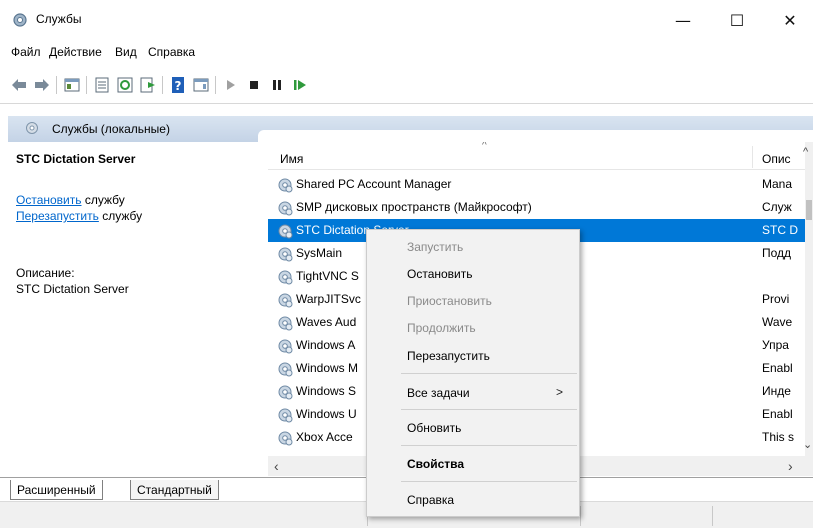 The height and width of the screenshot is (528, 813). Describe the element at coordinates (231, 85) in the screenshot. I see `start-service-icon` at that location.